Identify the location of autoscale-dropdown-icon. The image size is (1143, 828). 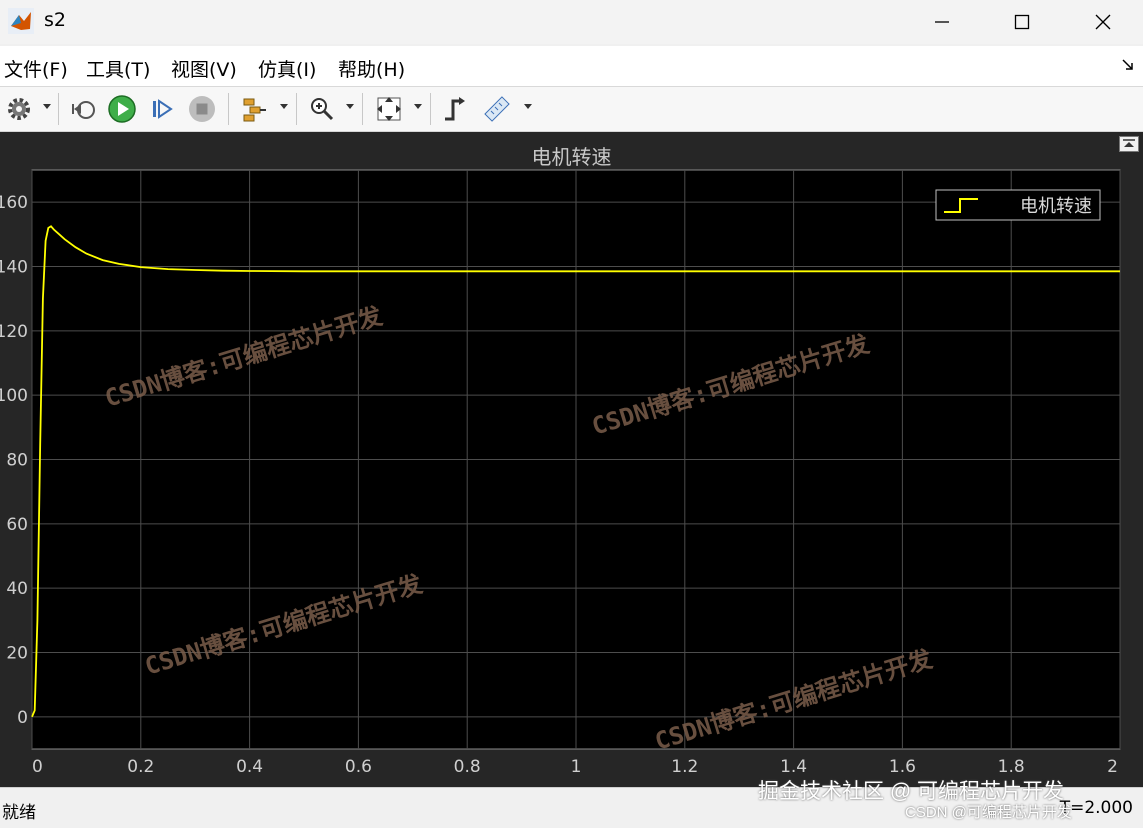
(418, 106).